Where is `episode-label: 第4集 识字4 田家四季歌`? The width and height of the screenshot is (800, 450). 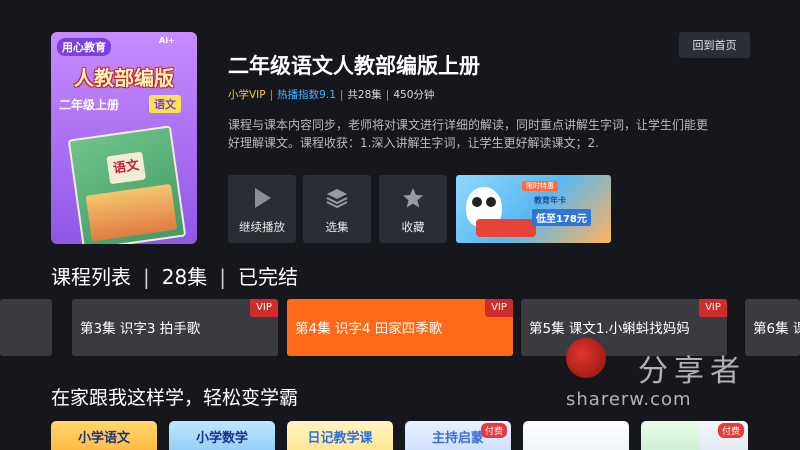
episode-label: 第4集 识字4 田家四季歌 is located at coordinates (369, 329).